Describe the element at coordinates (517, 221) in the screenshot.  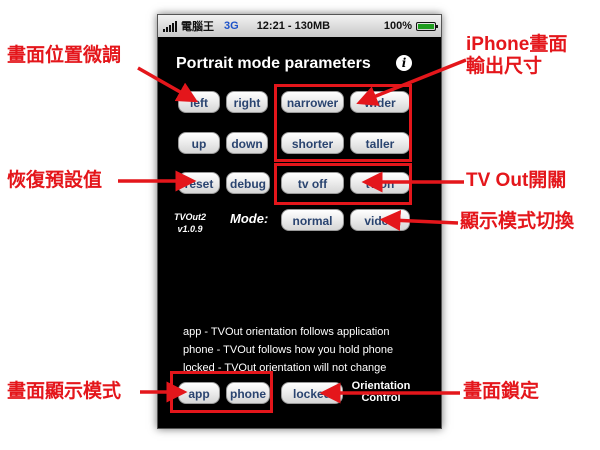
I see `callout-display-mode-switch: 顯示模式切換` at that location.